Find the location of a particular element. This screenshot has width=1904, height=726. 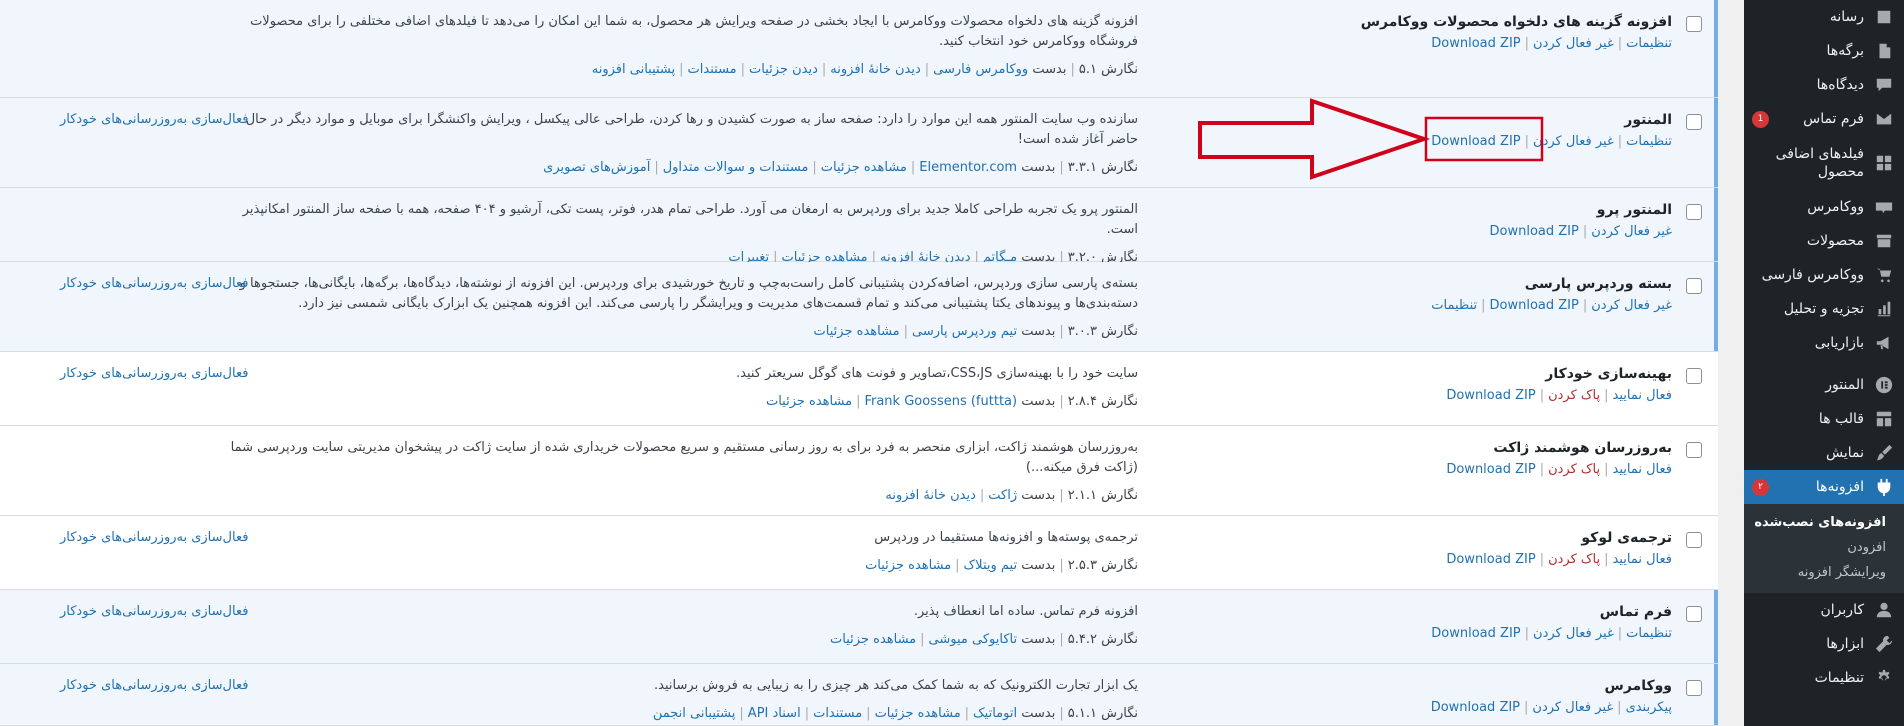

submenu-item-0: افزونه‌های نصب‌شده is located at coordinates (1824, 522).